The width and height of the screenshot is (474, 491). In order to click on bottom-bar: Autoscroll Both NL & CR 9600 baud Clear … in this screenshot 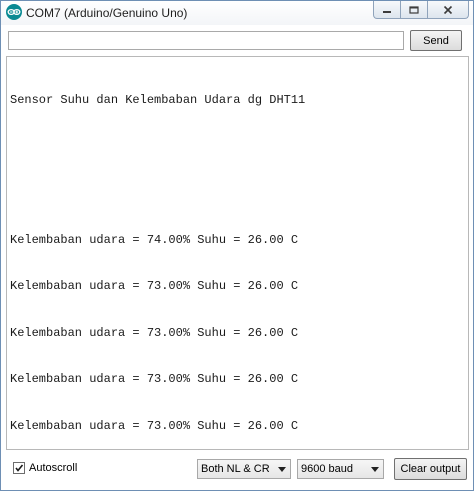, I will do `click(237, 471)`.